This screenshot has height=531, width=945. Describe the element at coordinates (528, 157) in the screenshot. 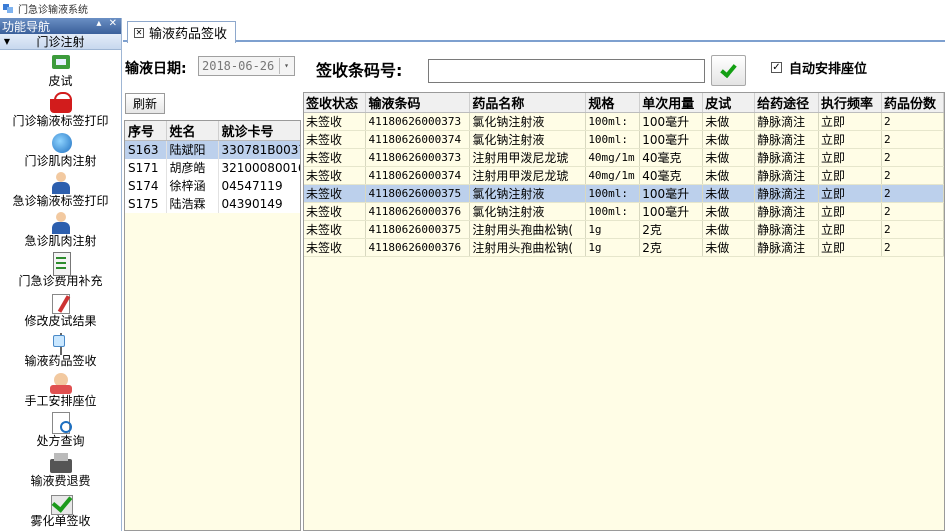

I see `drug-cell-name: 注射用甲泼尼龙琥` at that location.